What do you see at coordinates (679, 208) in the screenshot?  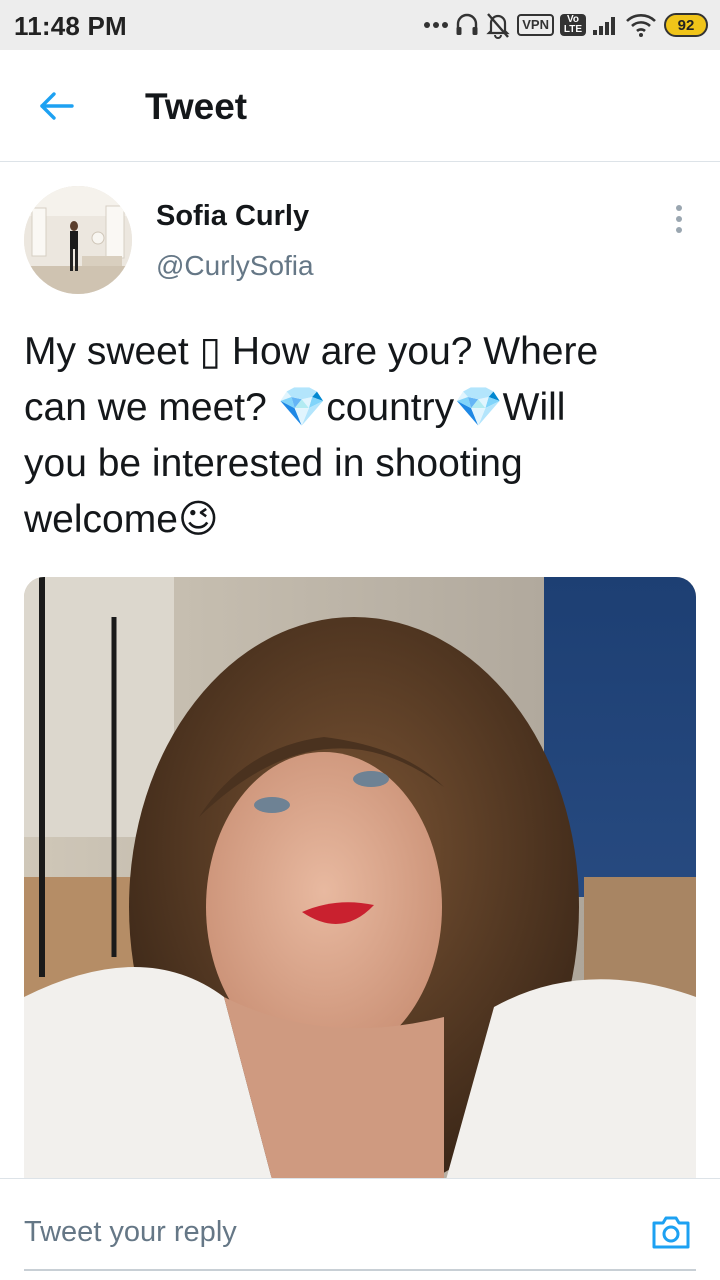 I see `more-vertical-icon` at bounding box center [679, 208].